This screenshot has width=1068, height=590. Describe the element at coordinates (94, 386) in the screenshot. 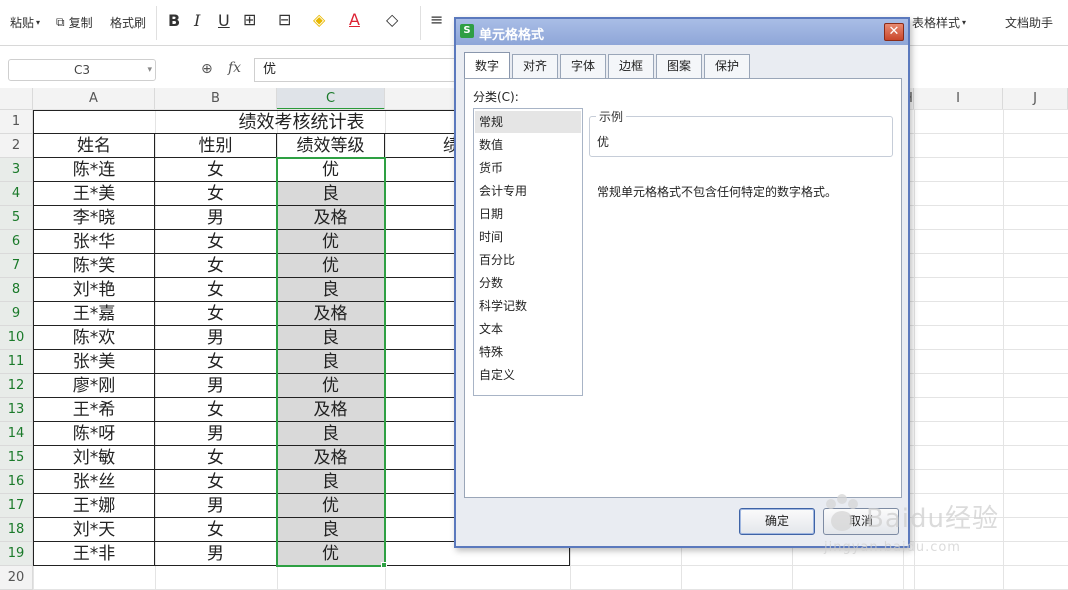

I see `table-cell: 廖*刚` at that location.